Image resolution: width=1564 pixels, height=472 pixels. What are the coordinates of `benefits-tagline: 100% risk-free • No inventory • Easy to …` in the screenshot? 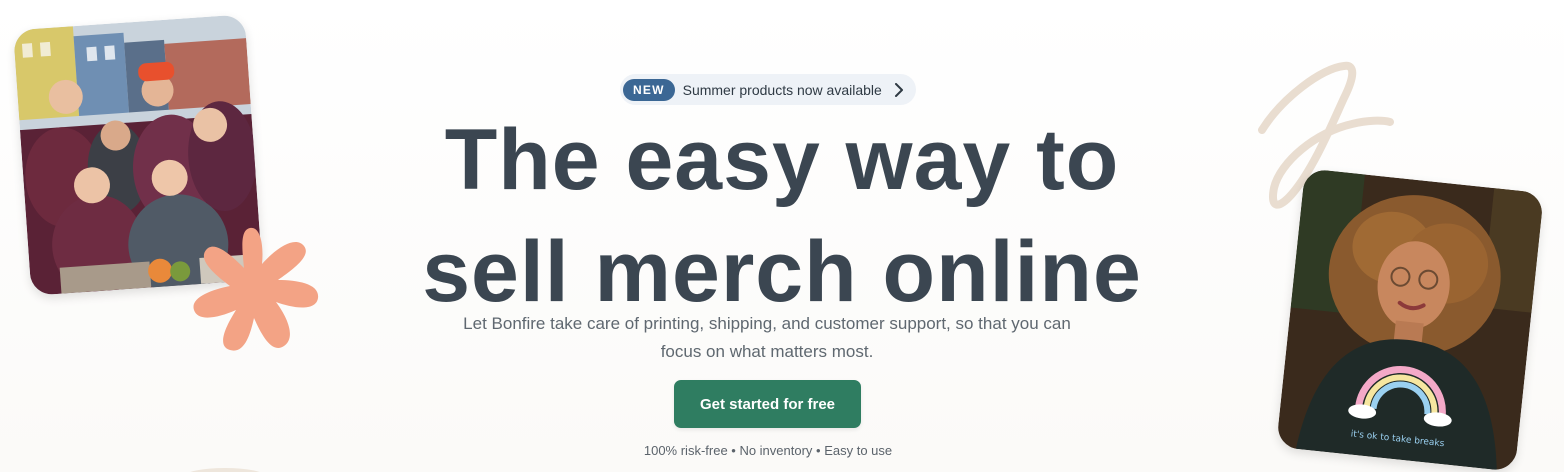 It's located at (768, 450).